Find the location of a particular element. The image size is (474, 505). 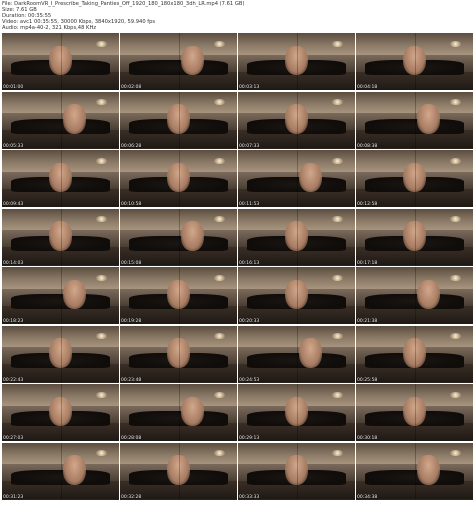

video-thumbnail: 00:05:33 is located at coordinates (60, 120).